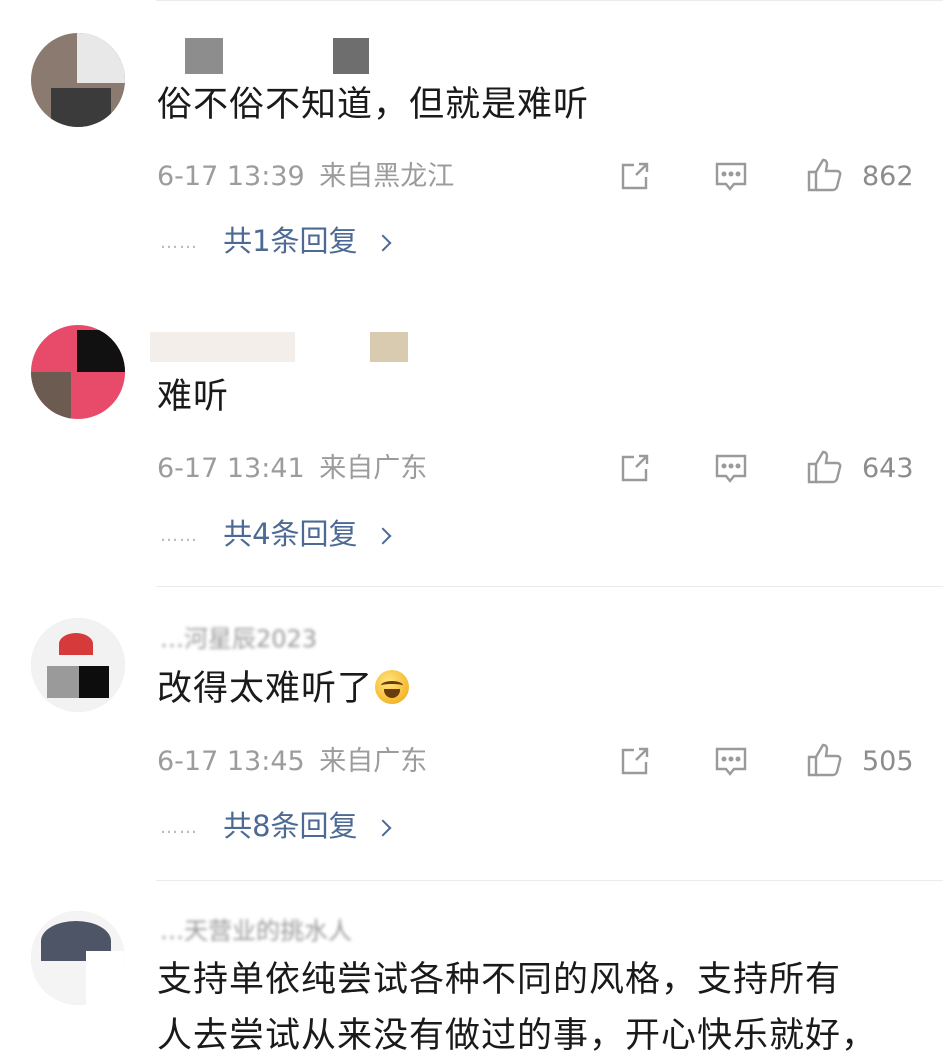 The height and width of the screenshot is (1064, 943). I want to click on comment-text: 俗不俗不知道，但就是难听, so click(373, 105).